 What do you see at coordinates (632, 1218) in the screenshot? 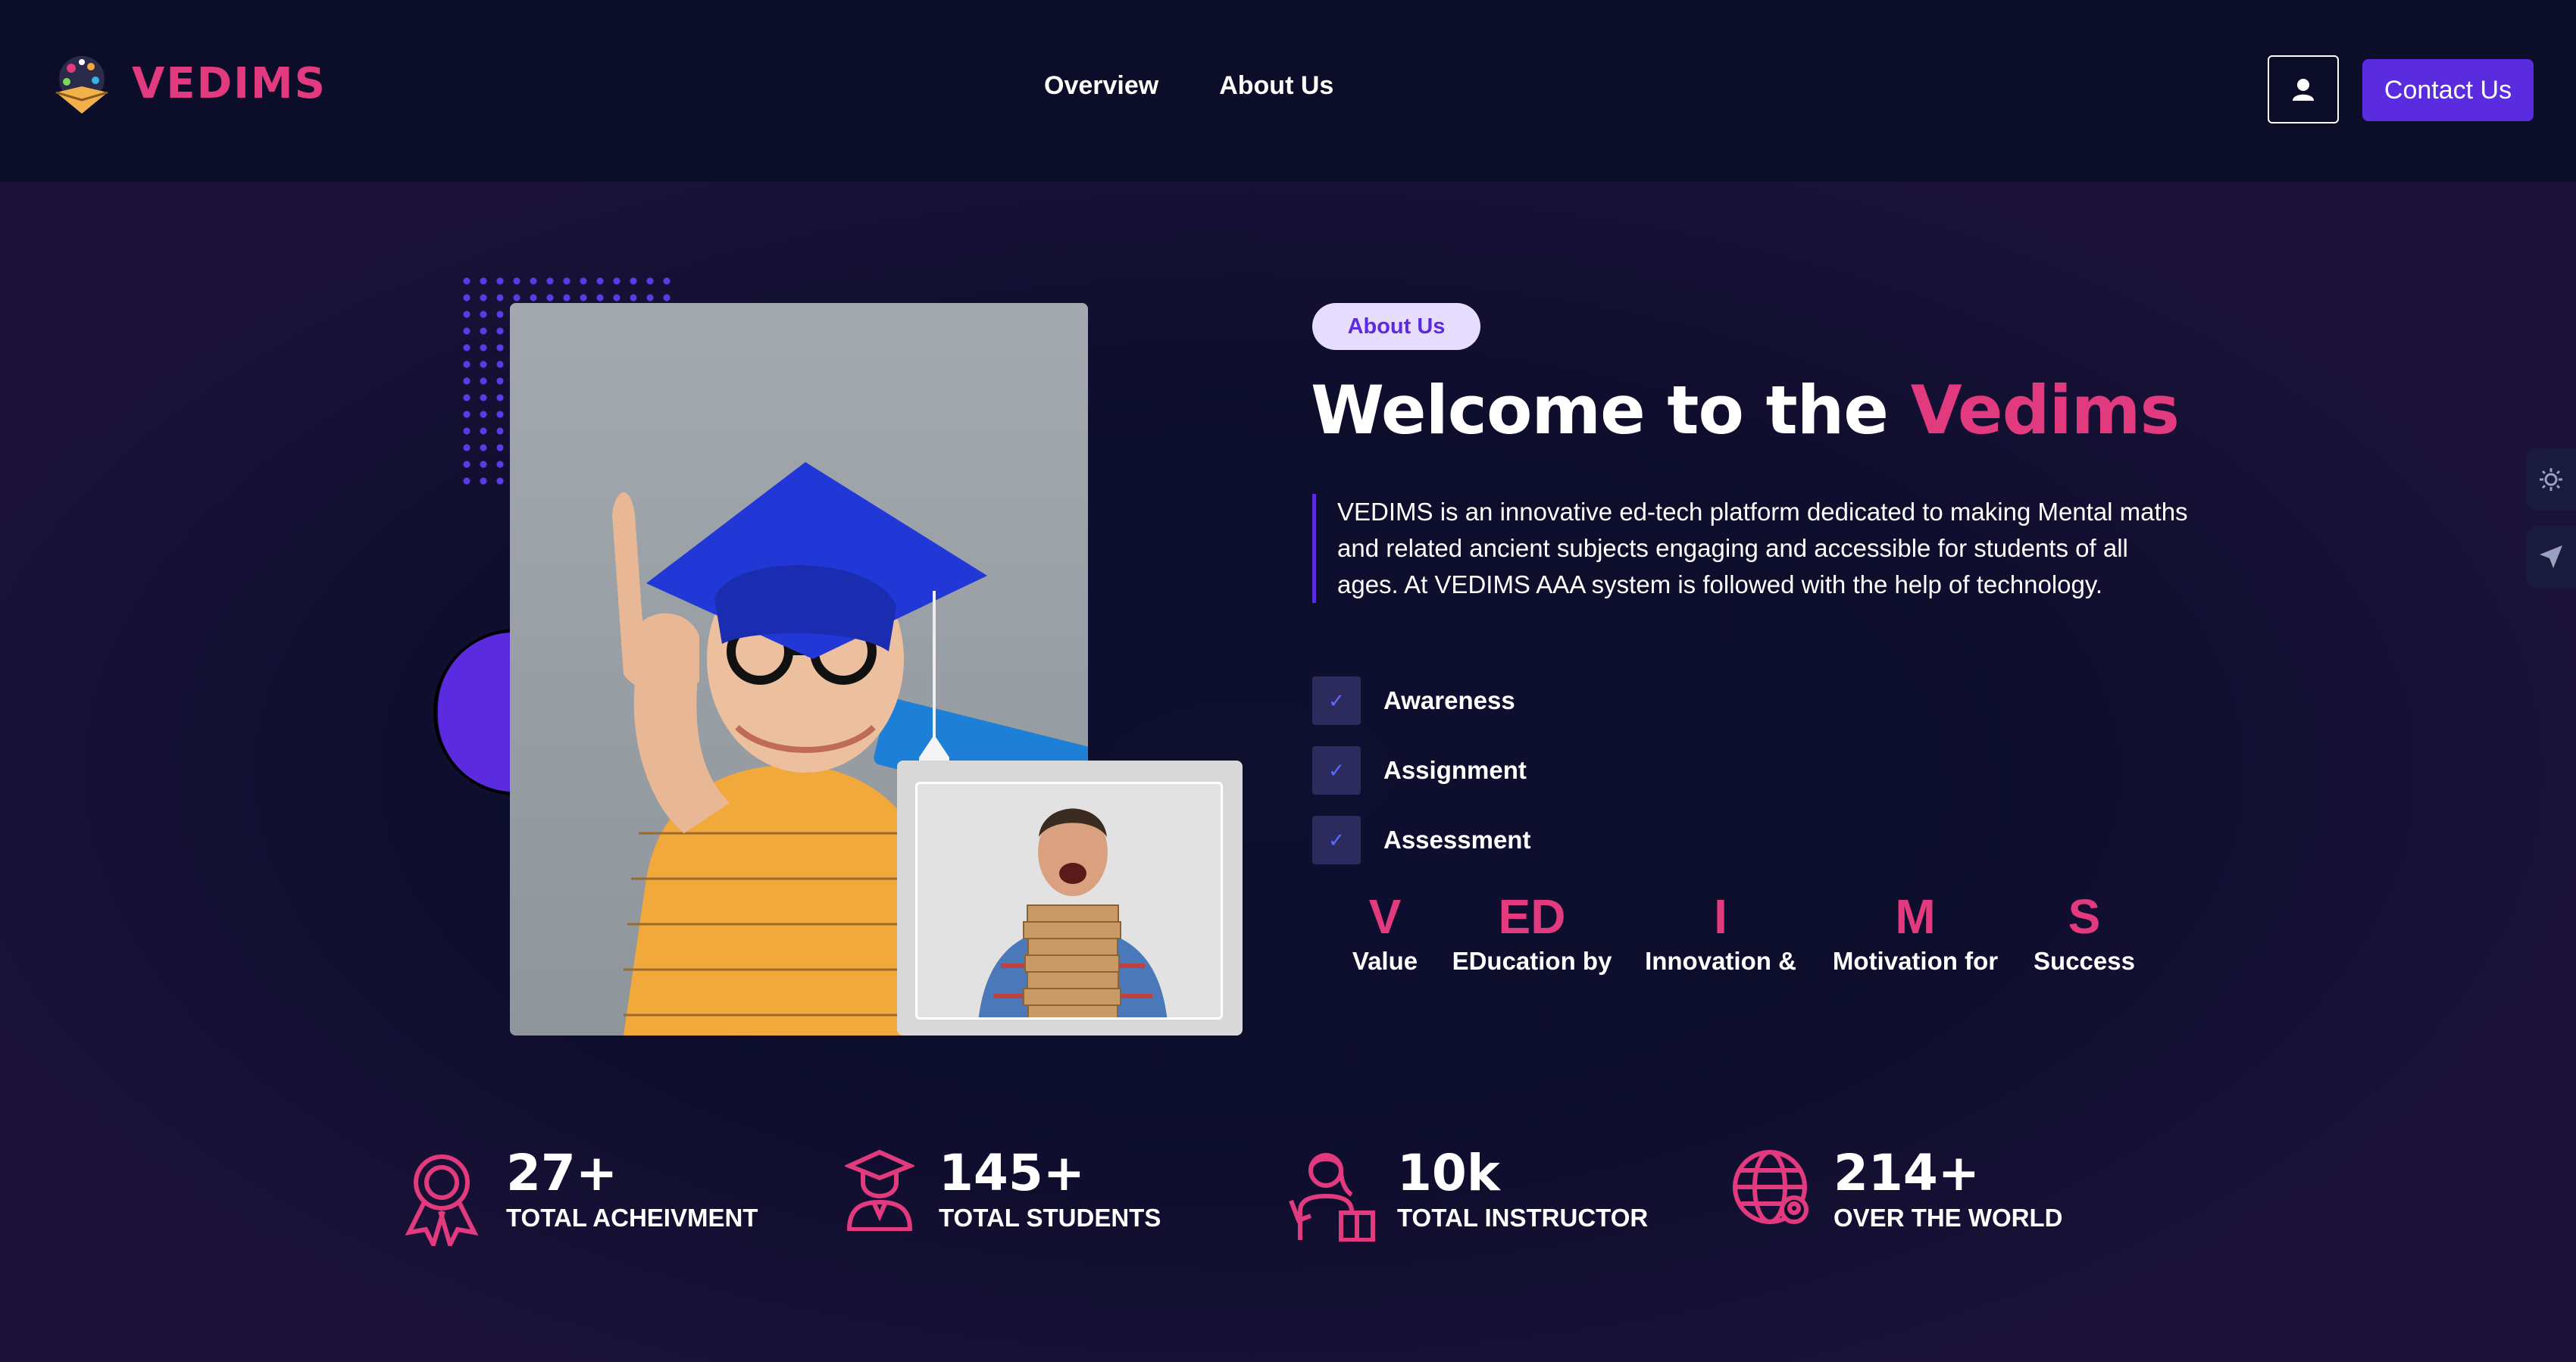
I see `stat-label: TOTAL ACHEIVMENT` at bounding box center [632, 1218].